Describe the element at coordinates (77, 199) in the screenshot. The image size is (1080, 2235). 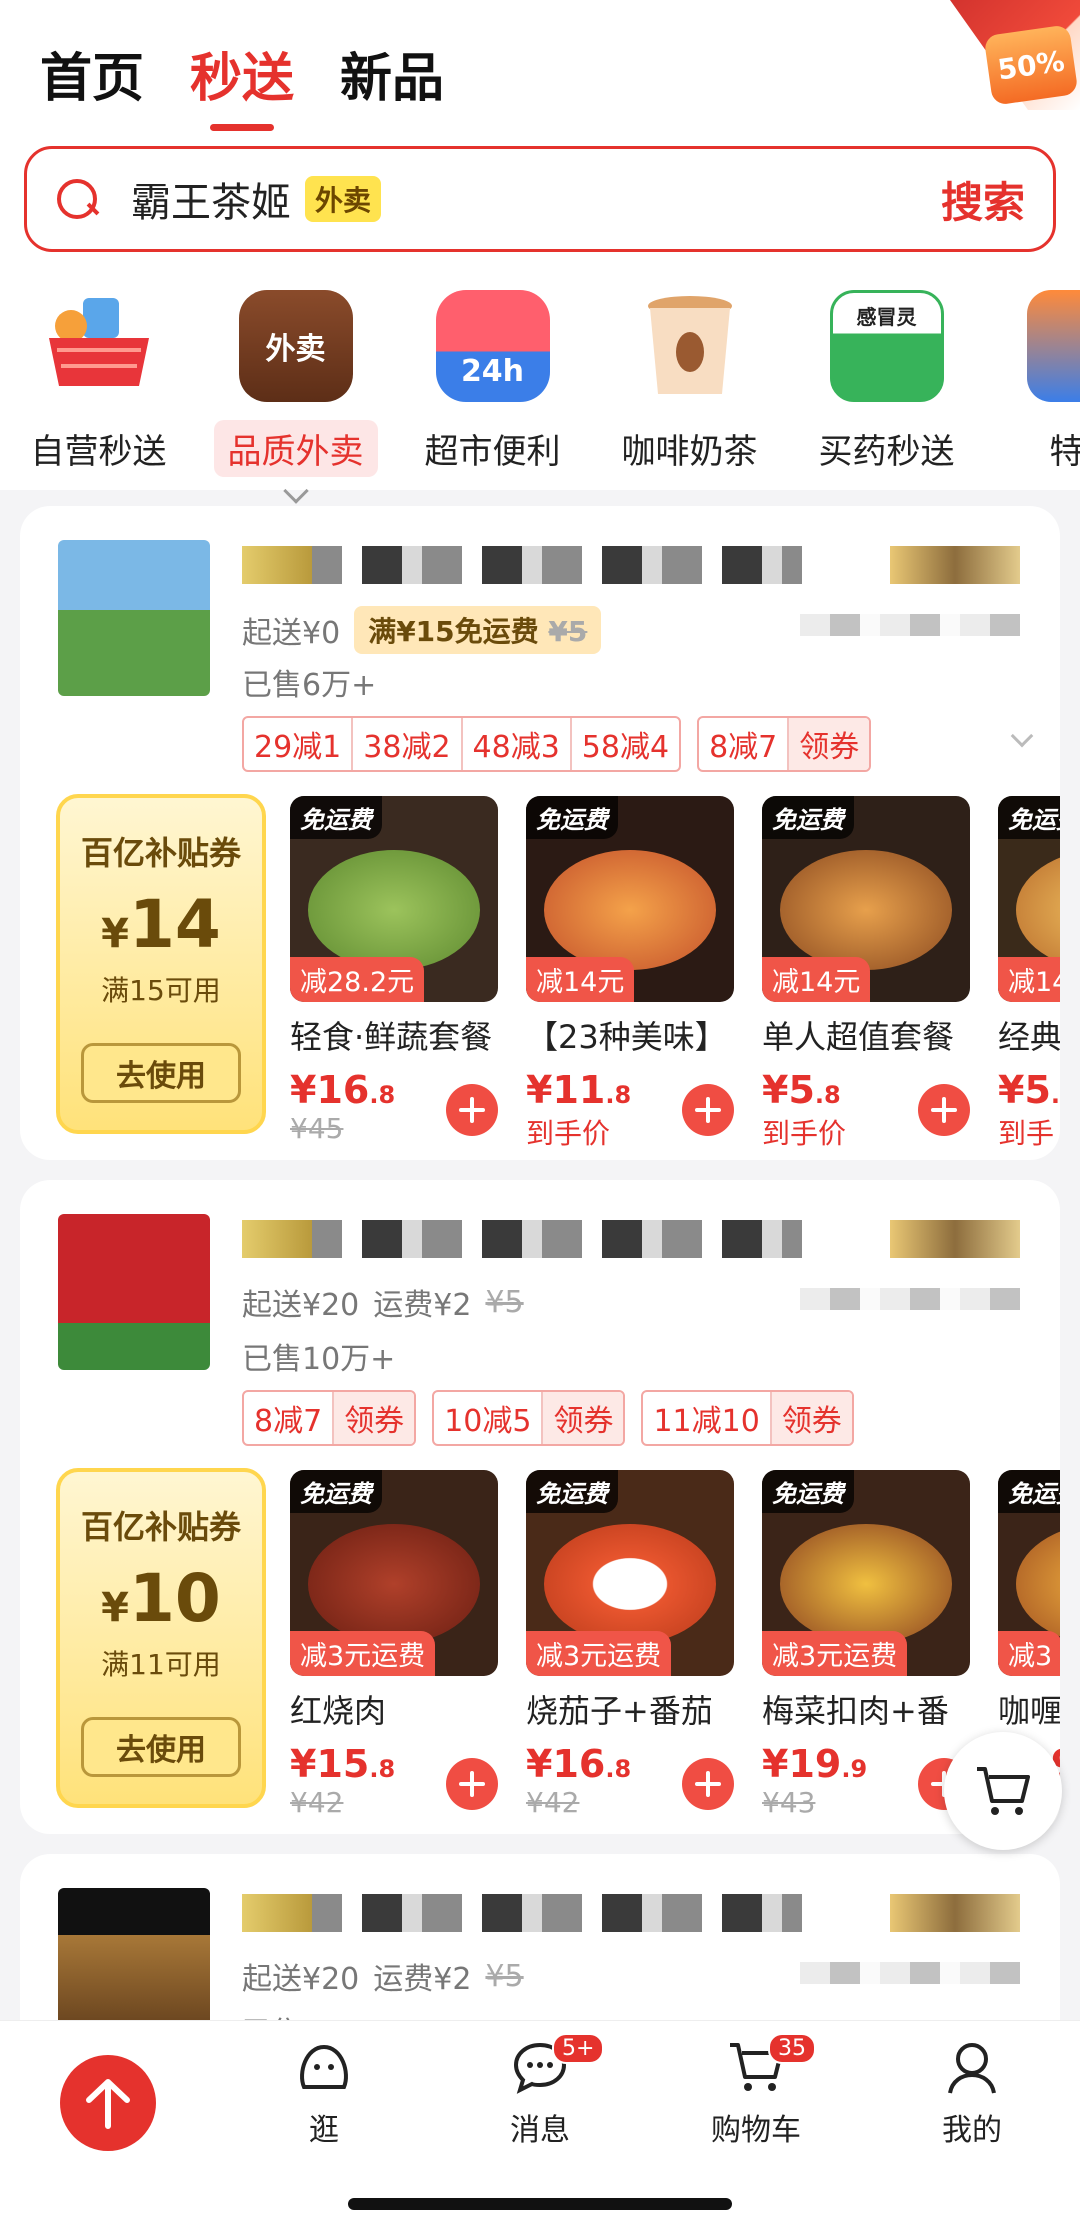
I see `search-icon` at that location.